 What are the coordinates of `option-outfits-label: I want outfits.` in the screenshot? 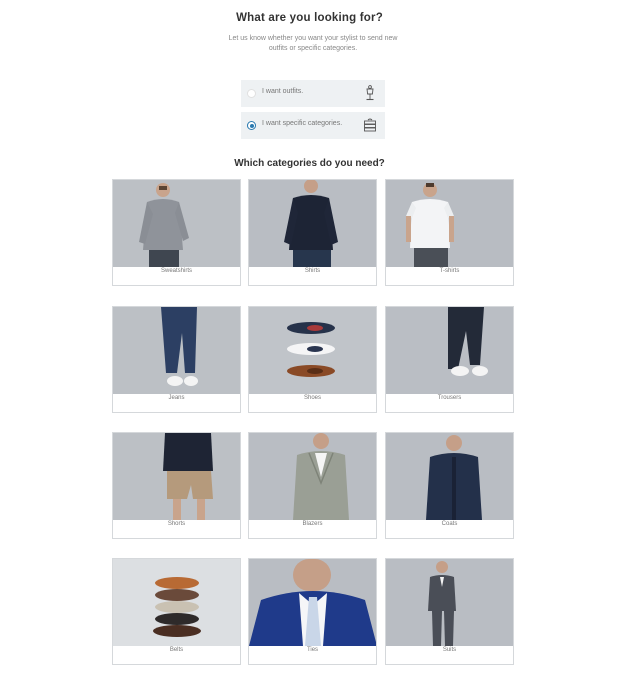 It's located at (283, 91).